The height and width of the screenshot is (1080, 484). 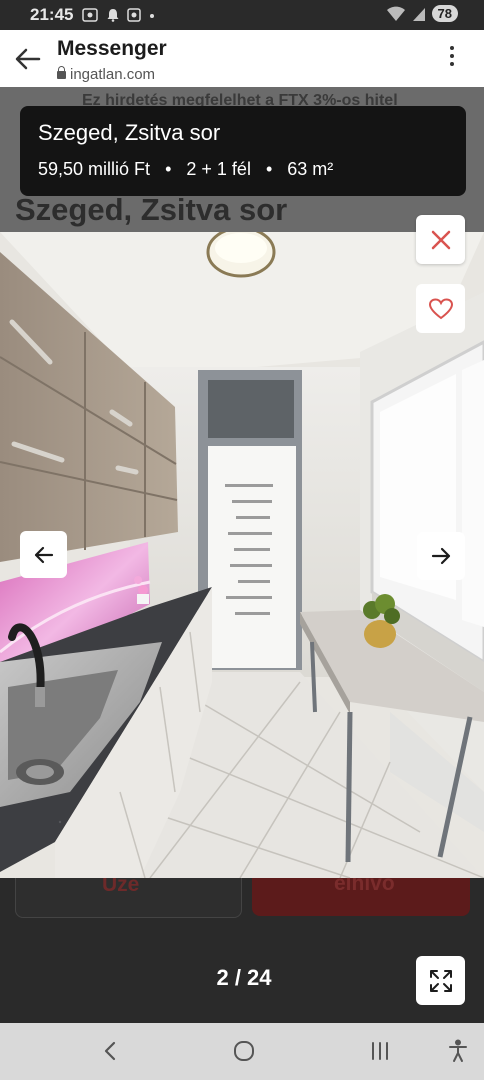 What do you see at coordinates (151, 209) in the screenshot?
I see `bg-title: Szeged, Zsitva sor` at bounding box center [151, 209].